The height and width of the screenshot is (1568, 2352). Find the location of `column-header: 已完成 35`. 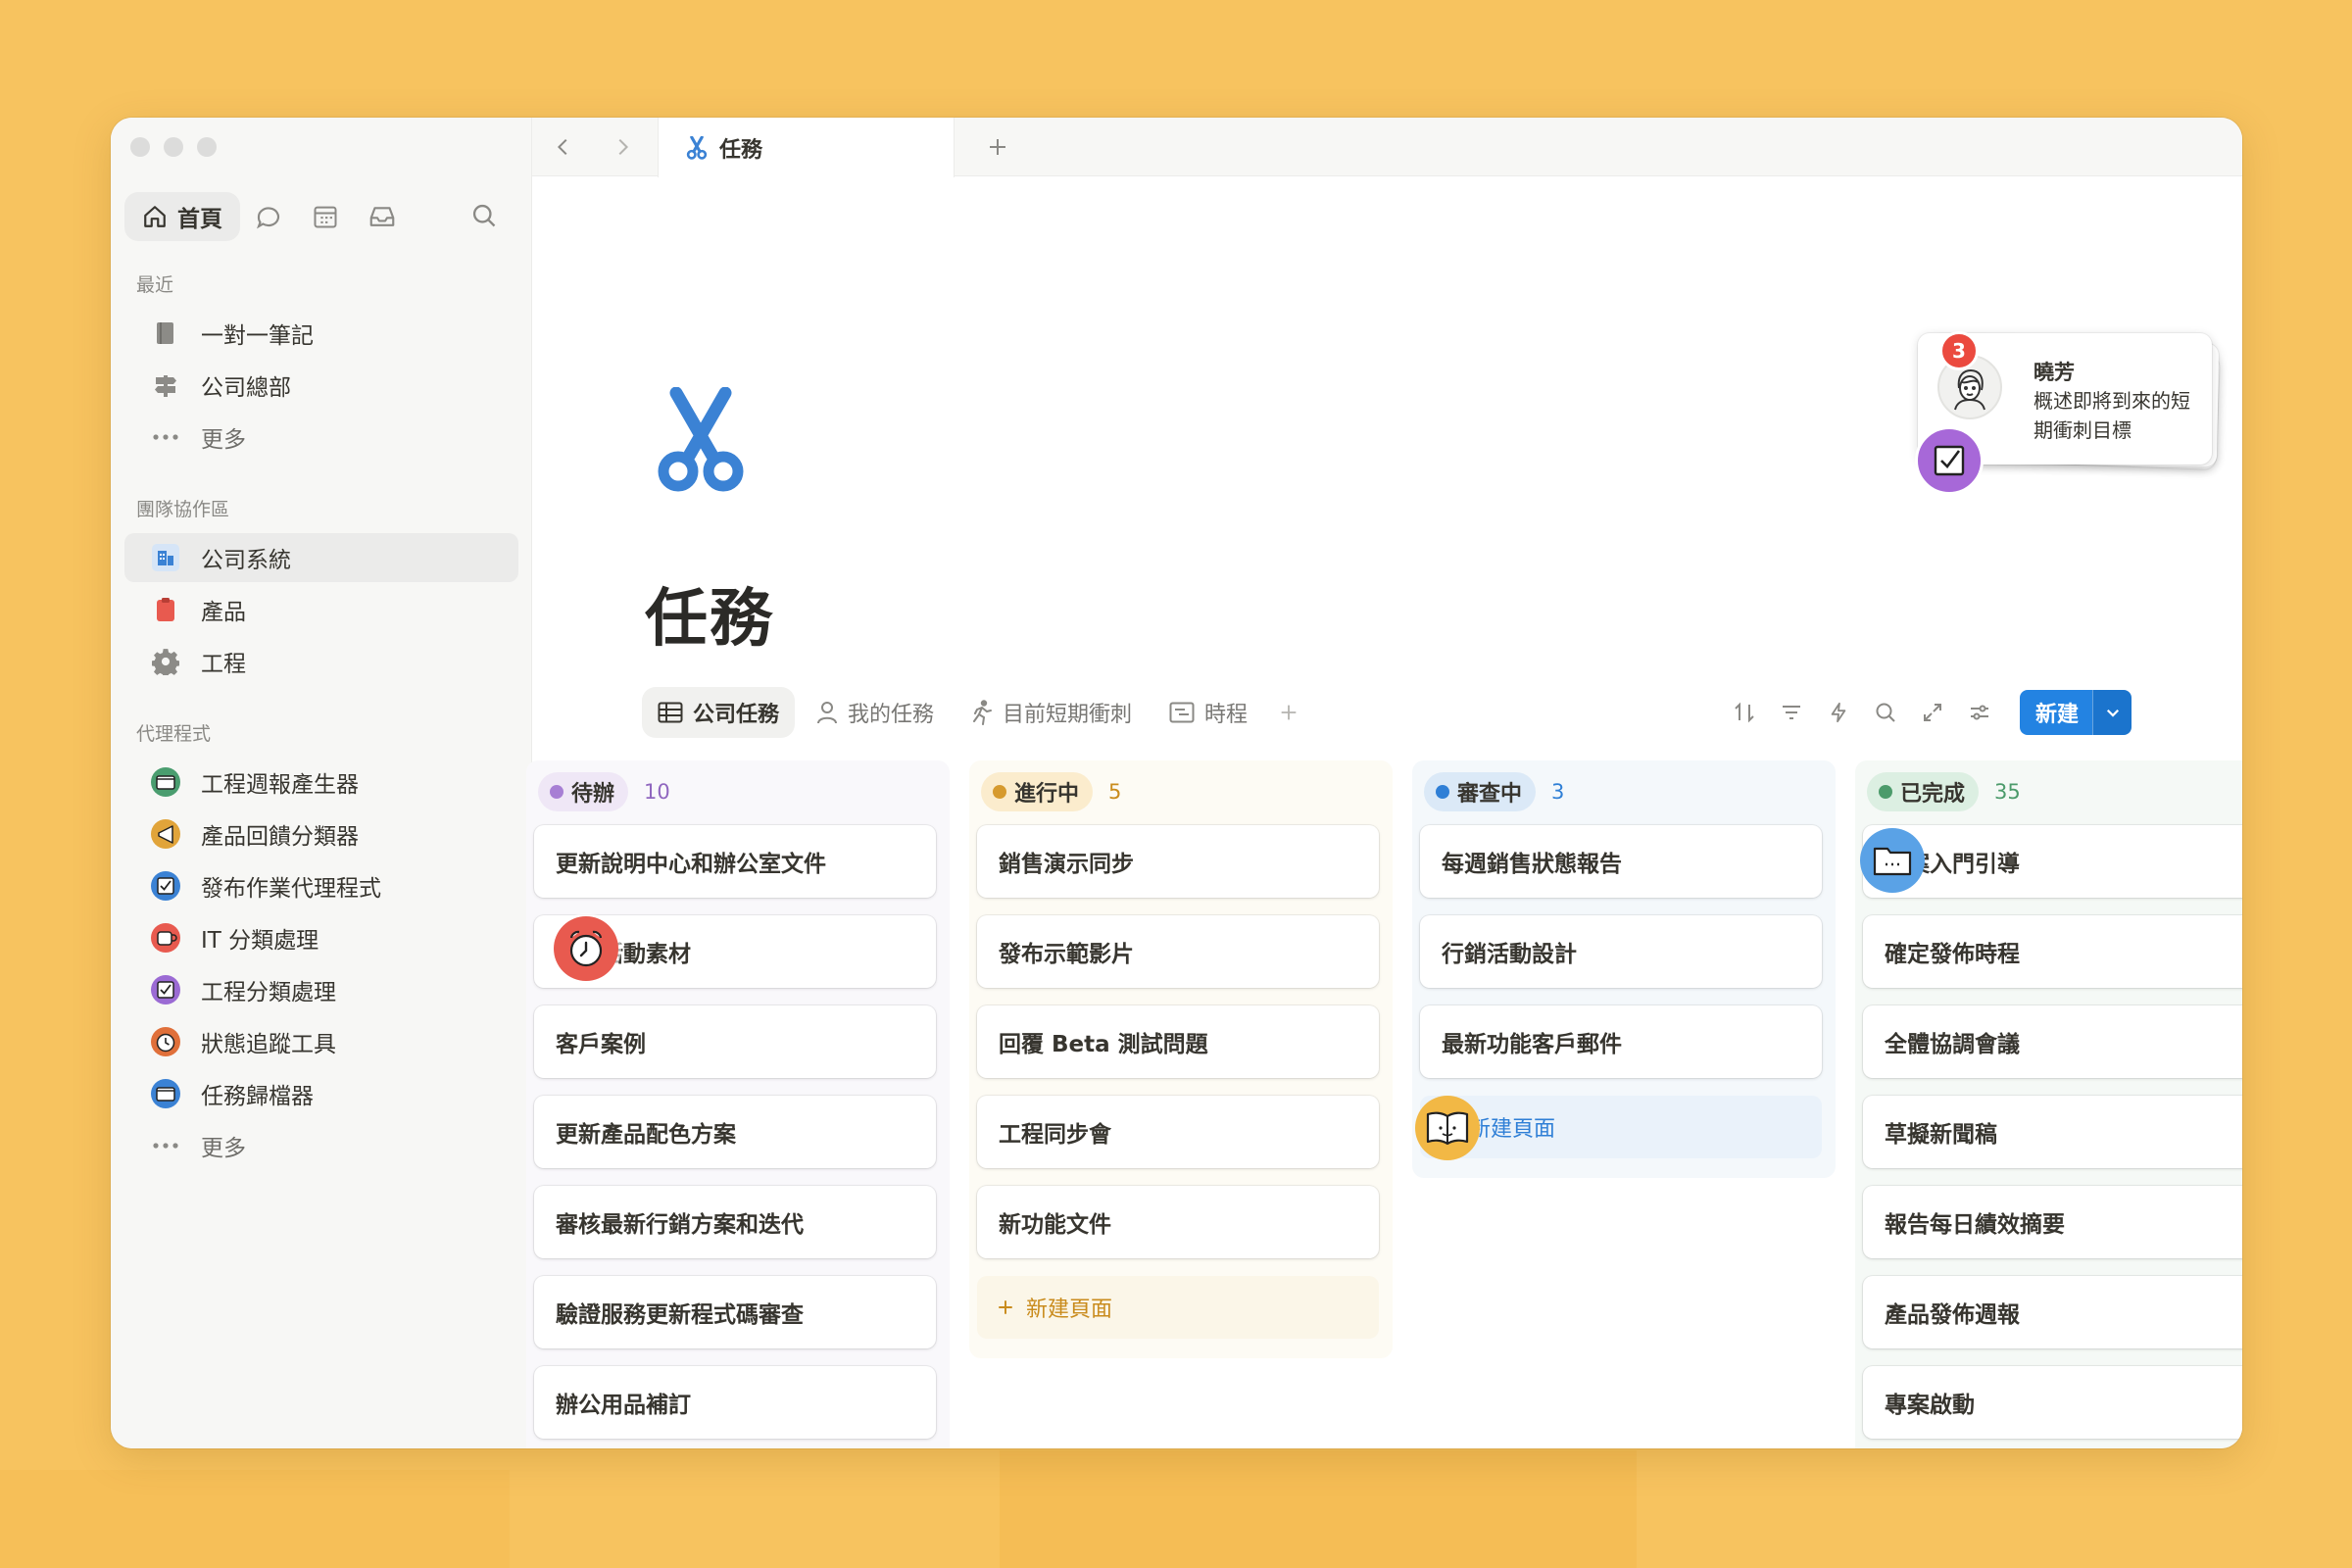

column-header: 已完成 35 is located at coordinates (1944, 791).